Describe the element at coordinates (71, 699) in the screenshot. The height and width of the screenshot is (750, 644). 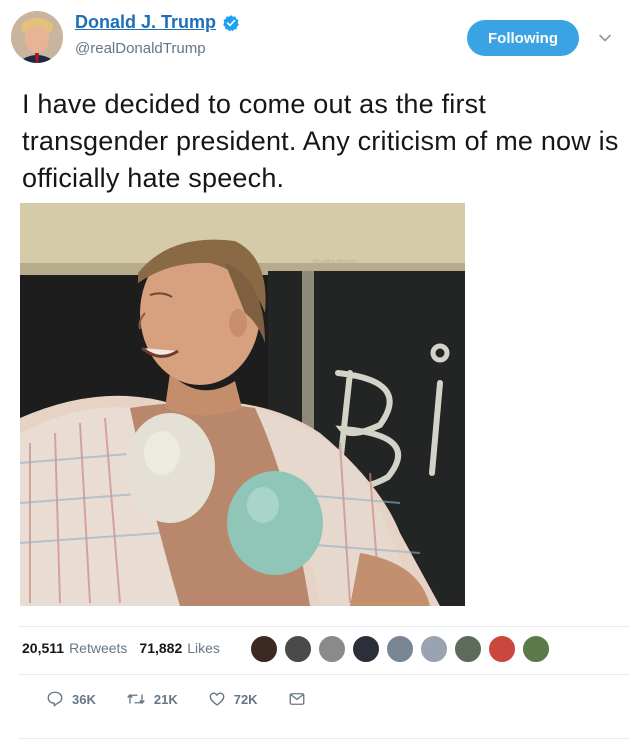
I see `reply-button: 36K` at that location.